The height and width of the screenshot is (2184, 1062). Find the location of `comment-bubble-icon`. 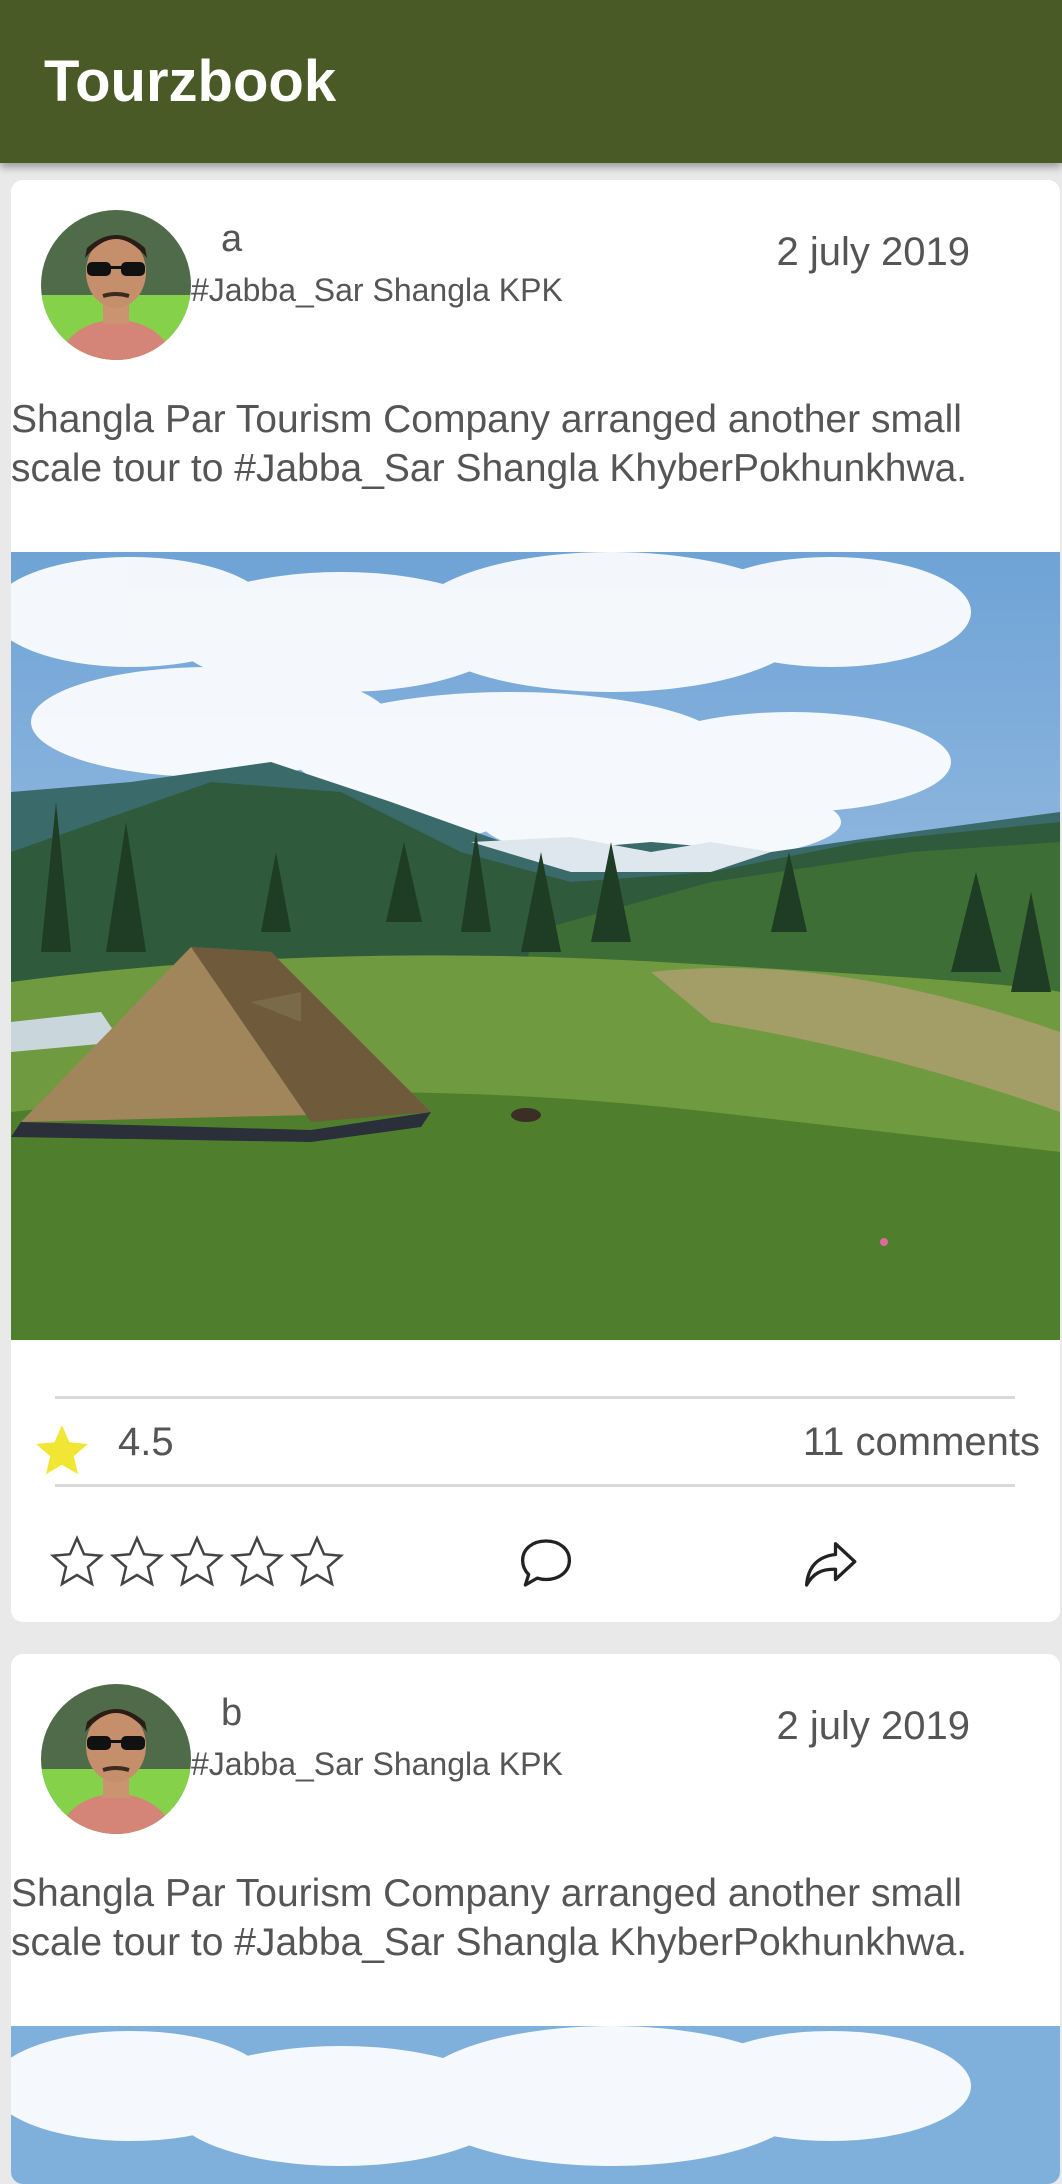

comment-bubble-icon is located at coordinates (546, 1563).